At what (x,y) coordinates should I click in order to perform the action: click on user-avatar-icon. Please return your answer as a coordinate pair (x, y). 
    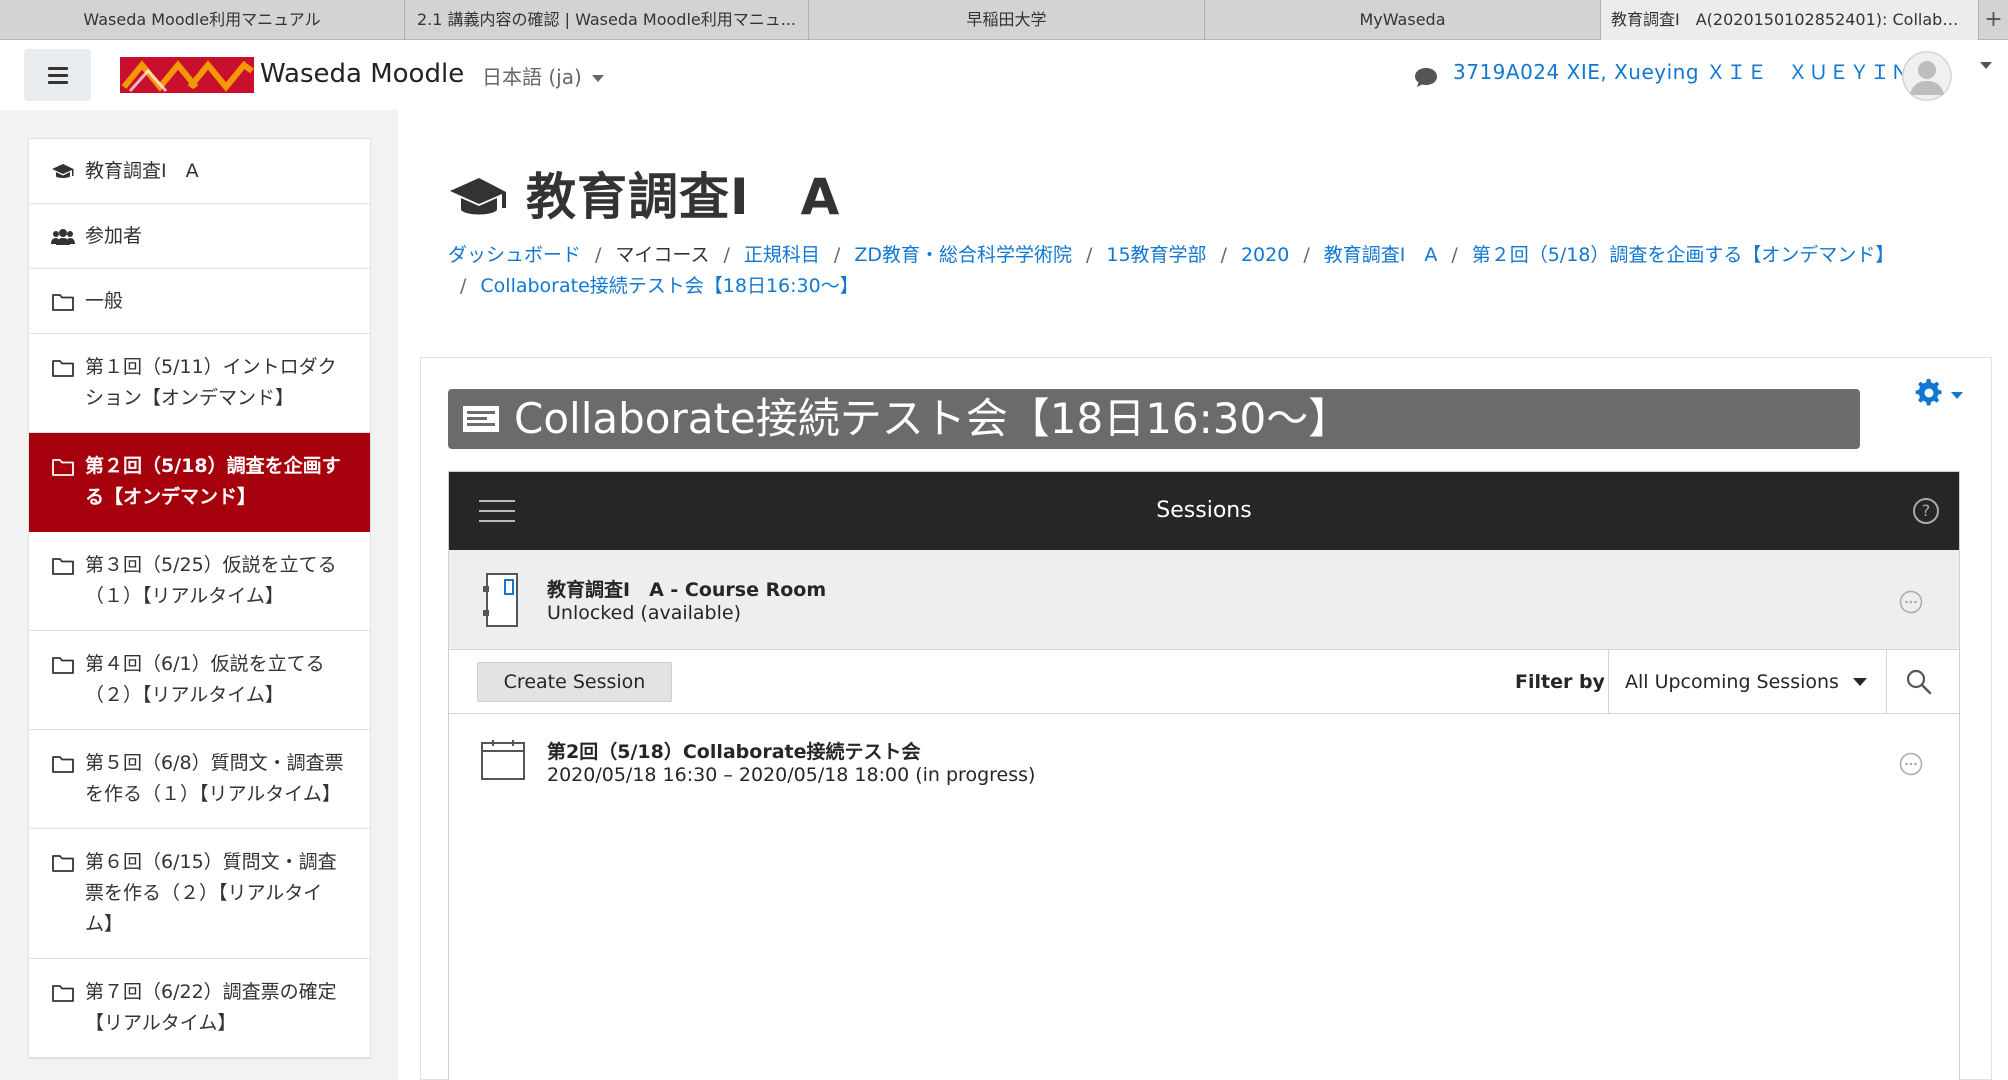
    Looking at the image, I should click on (1927, 76).